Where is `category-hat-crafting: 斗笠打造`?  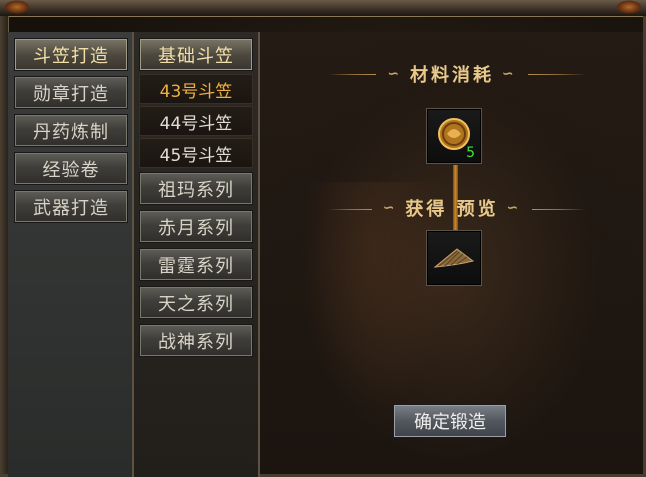 category-hat-crafting: 斗笠打造 is located at coordinates (71, 54).